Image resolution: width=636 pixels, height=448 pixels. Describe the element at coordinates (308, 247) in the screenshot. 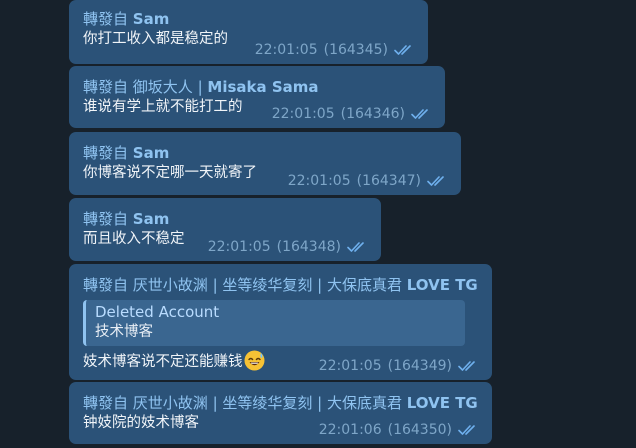

I see `message-id: (164348)` at that location.